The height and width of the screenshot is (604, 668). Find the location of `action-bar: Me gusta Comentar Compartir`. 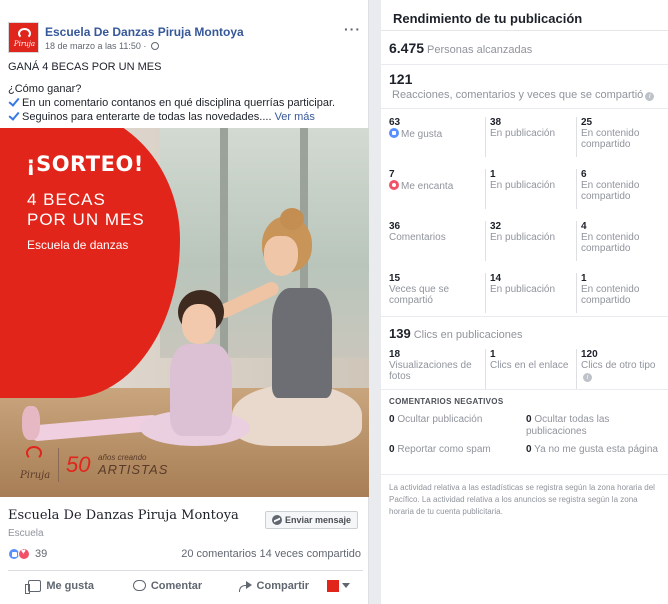

action-bar: Me gusta Comentar Compartir is located at coordinates (185, 585).